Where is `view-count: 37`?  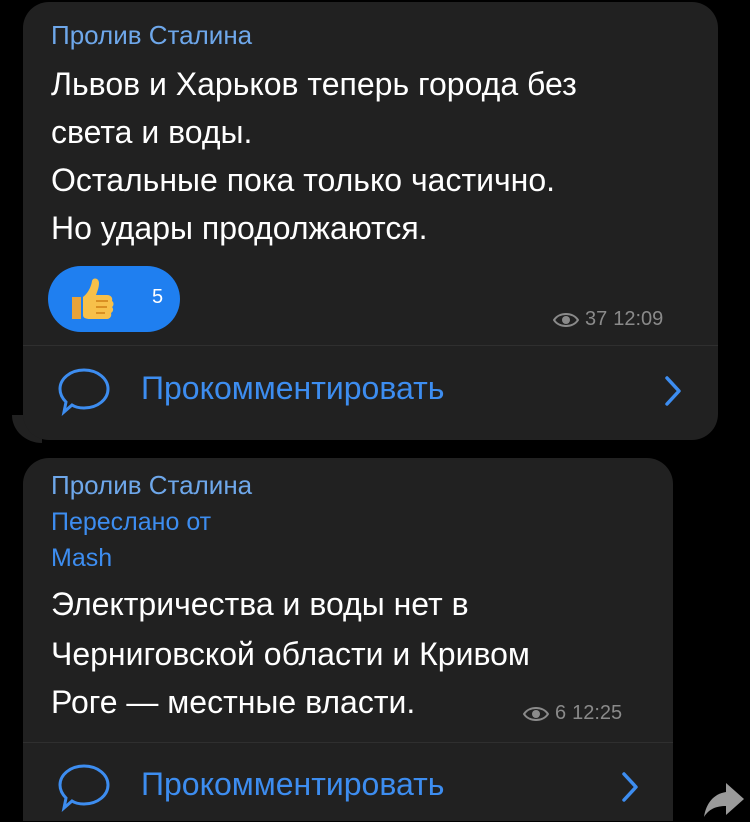
view-count: 37 is located at coordinates (596, 319).